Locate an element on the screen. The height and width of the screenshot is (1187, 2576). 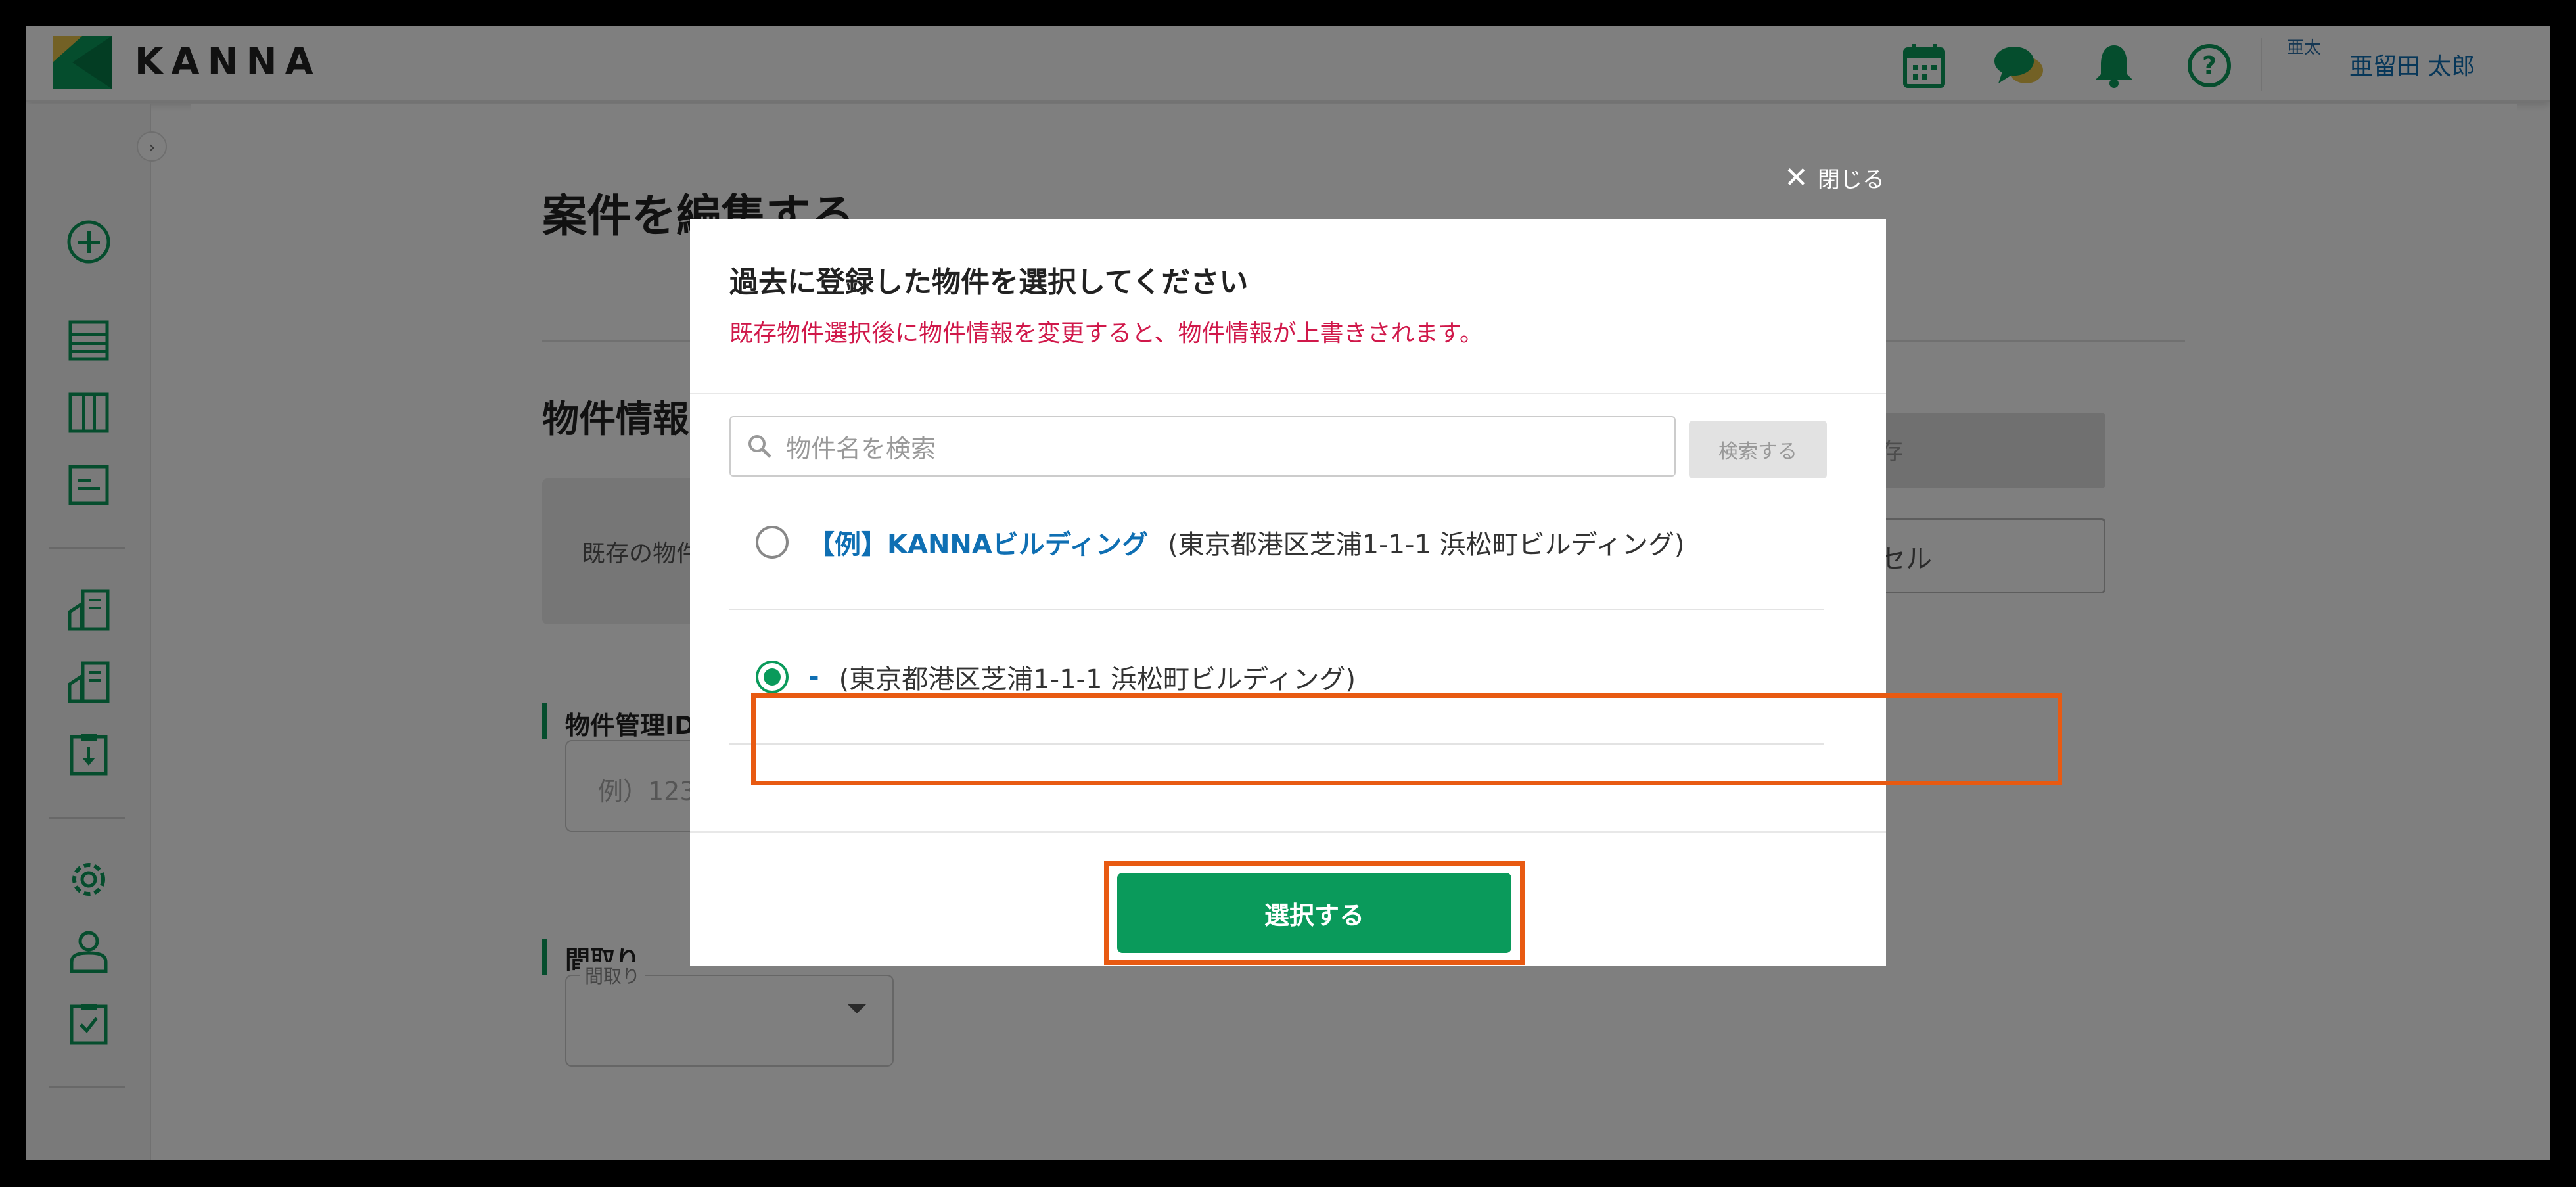
radio-button-selected is located at coordinates (773, 677).